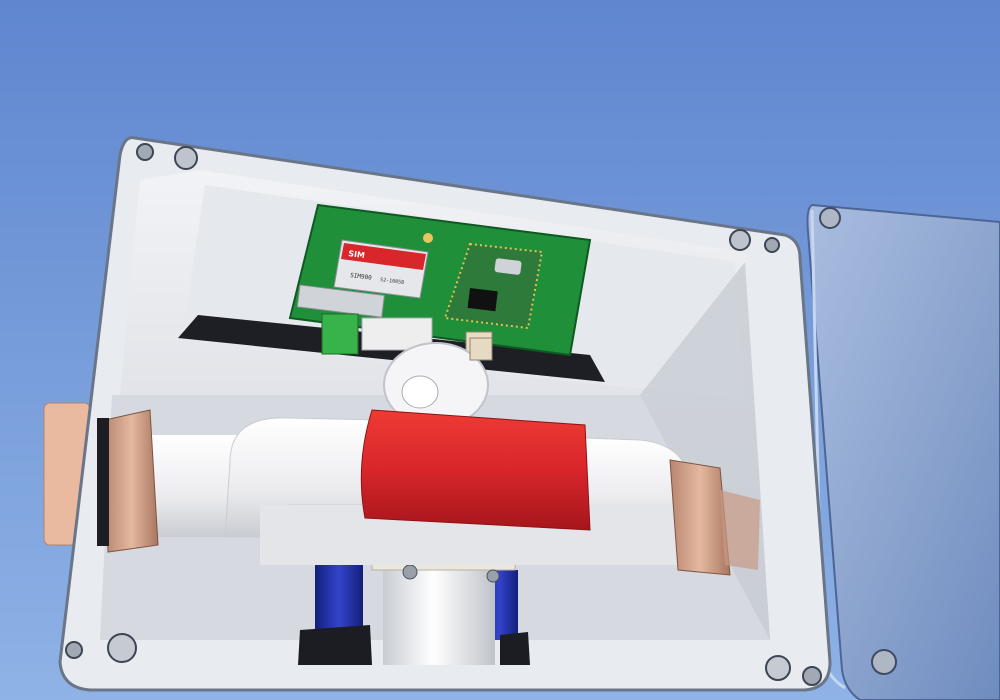 The height and width of the screenshot is (700, 1000). I want to click on green-terminal-connector, so click(340, 334).